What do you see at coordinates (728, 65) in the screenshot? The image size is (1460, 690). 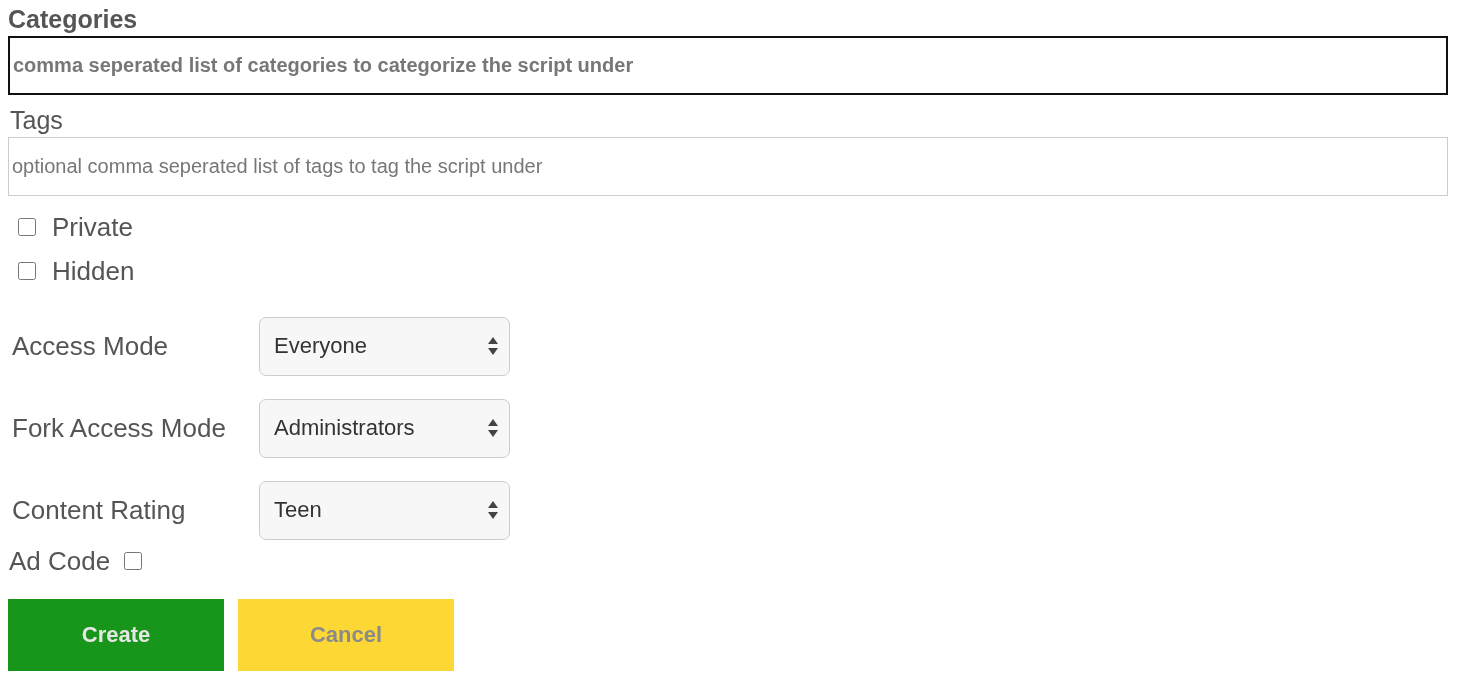 I see `text-field: comma seperated list of categories to categorize the script under` at bounding box center [728, 65].